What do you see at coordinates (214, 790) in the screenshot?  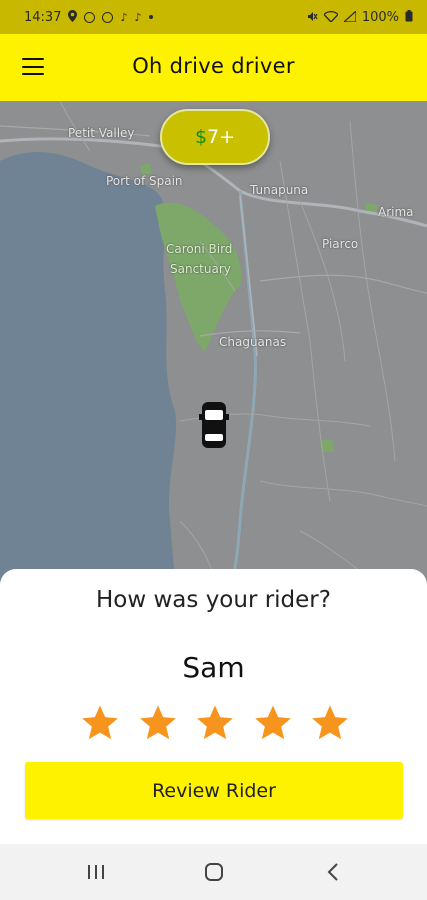 I see `review-rider-button: Review Rider` at bounding box center [214, 790].